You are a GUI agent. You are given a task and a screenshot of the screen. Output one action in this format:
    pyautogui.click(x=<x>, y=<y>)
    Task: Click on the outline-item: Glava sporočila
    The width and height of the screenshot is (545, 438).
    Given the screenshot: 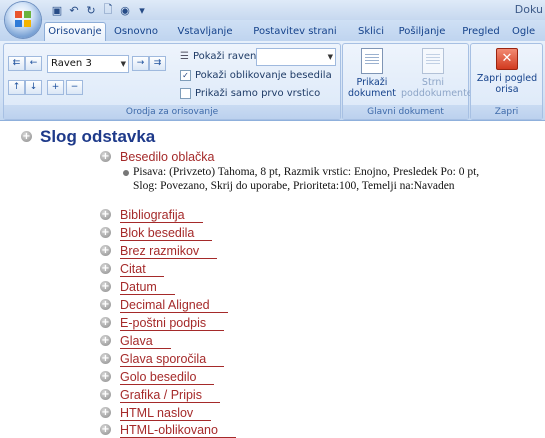 What is the action you would take?
    pyautogui.click(x=172, y=359)
    